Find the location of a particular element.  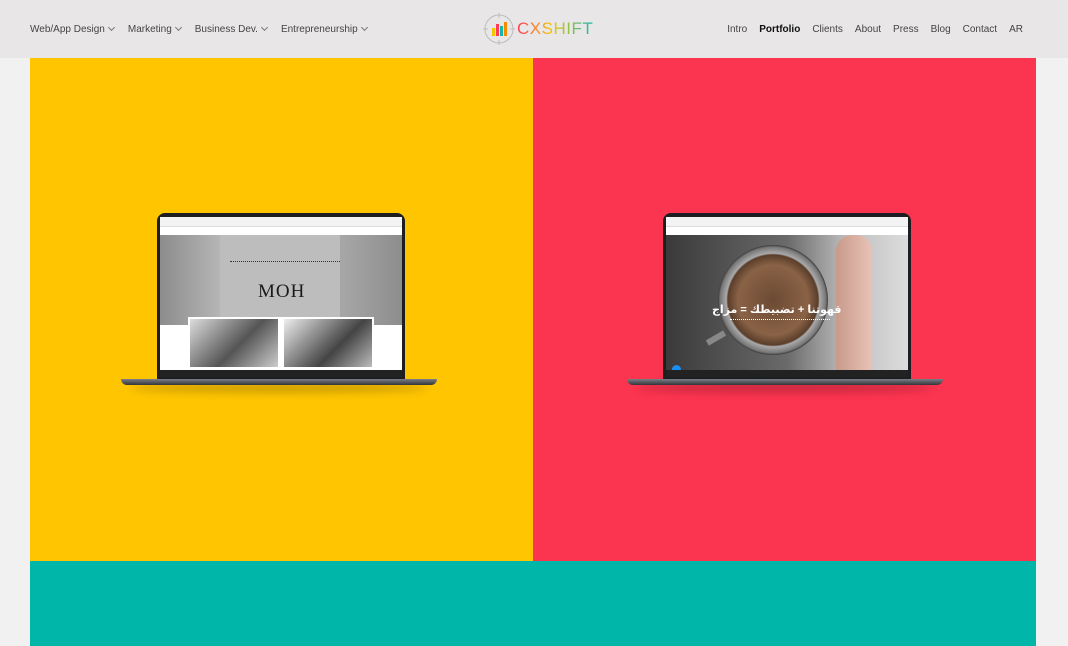

nav-label: Business Dev. is located at coordinates (226, 29).